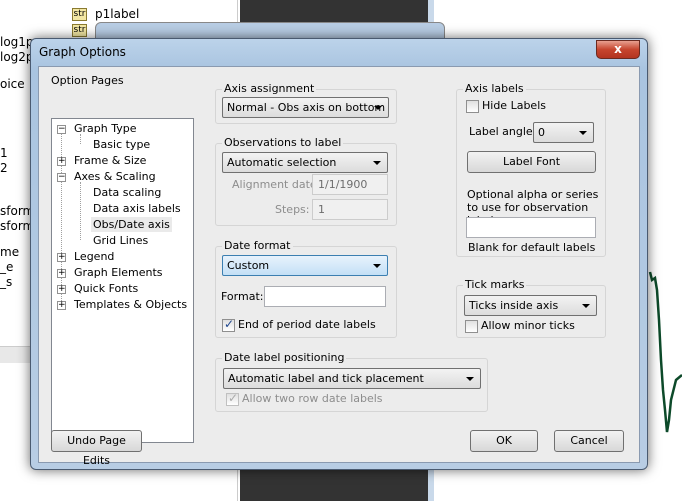 The image size is (682, 501). Describe the element at coordinates (305, 265) in the screenshot. I see `date-format-select: Custom` at that location.